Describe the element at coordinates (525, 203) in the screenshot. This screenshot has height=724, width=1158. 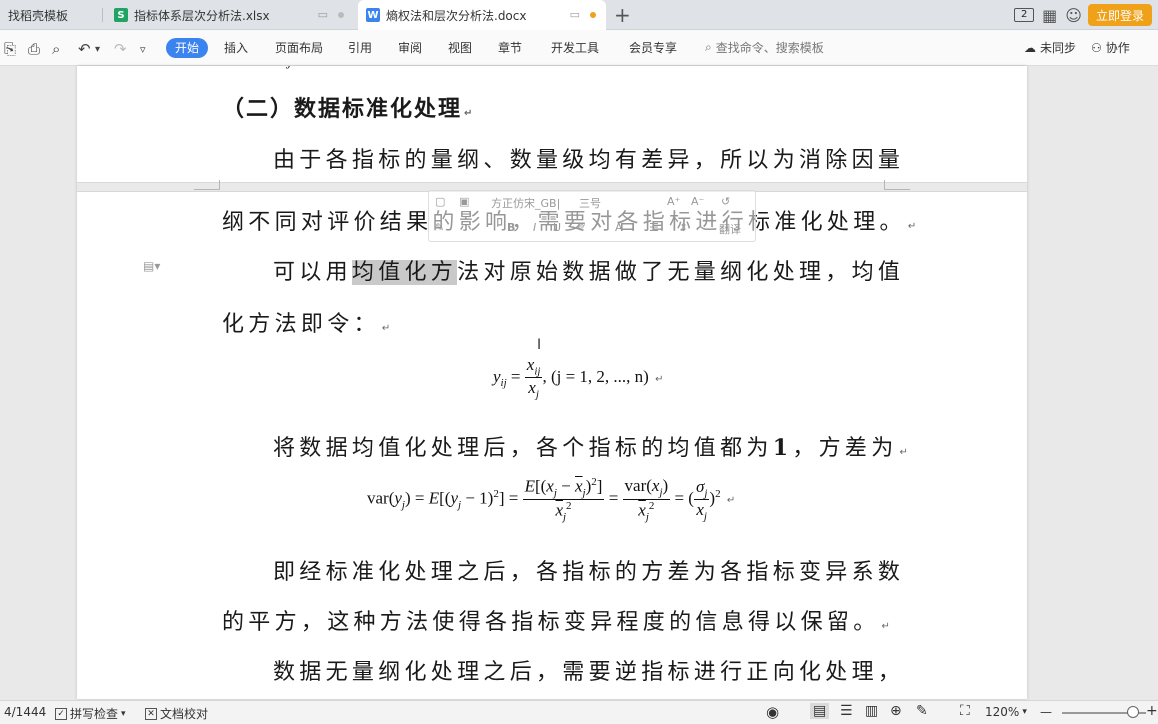
I see `font-name-box: 方正仿宋_GB|` at that location.